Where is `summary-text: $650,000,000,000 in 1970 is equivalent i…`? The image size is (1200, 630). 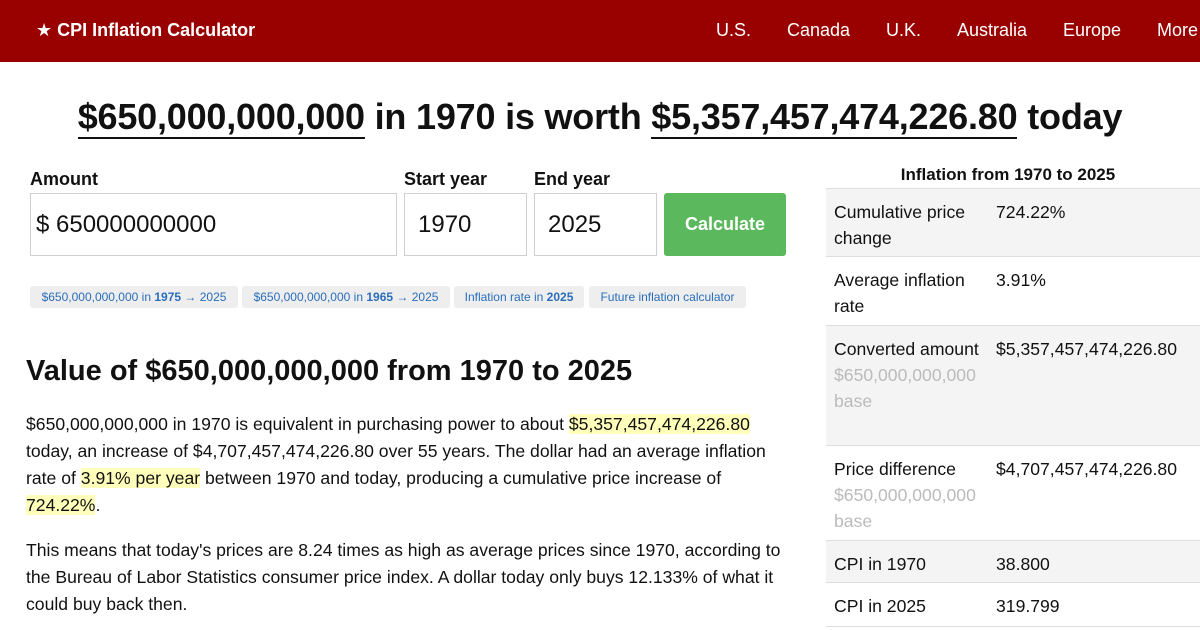
summary-text: $650,000,000,000 in 1970 is equivalent i… is located at coordinates (297, 424).